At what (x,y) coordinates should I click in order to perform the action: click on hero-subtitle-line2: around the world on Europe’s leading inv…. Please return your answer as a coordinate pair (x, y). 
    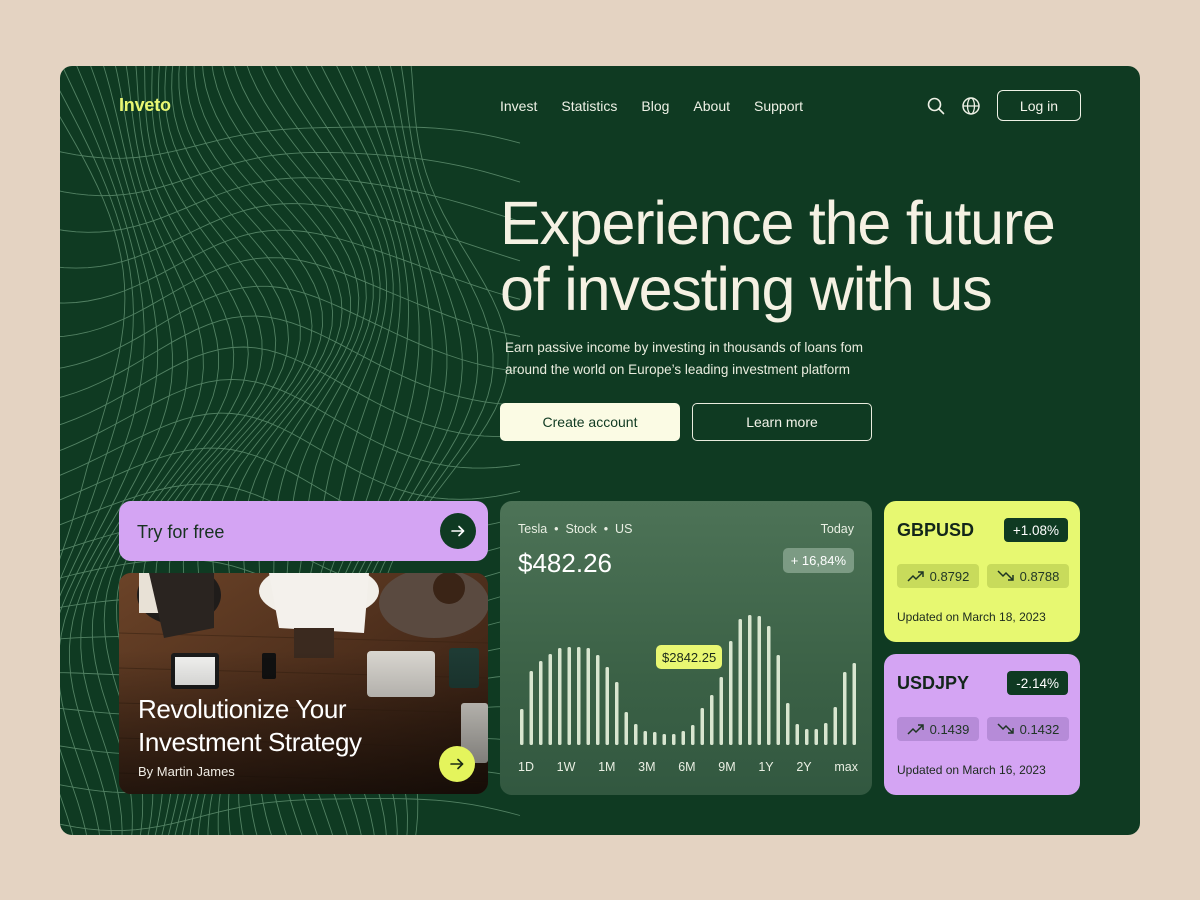
    Looking at the image, I should click on (677, 369).